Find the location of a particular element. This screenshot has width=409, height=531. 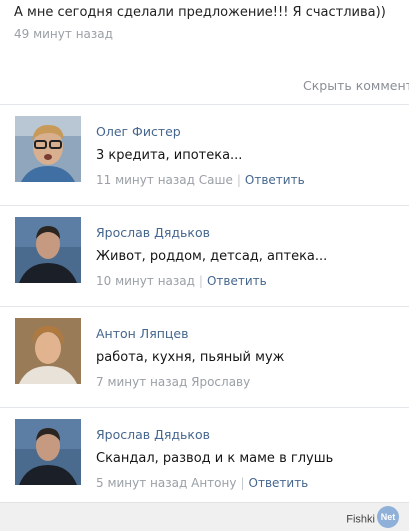

watermark-badge: Net is located at coordinates (388, 517).